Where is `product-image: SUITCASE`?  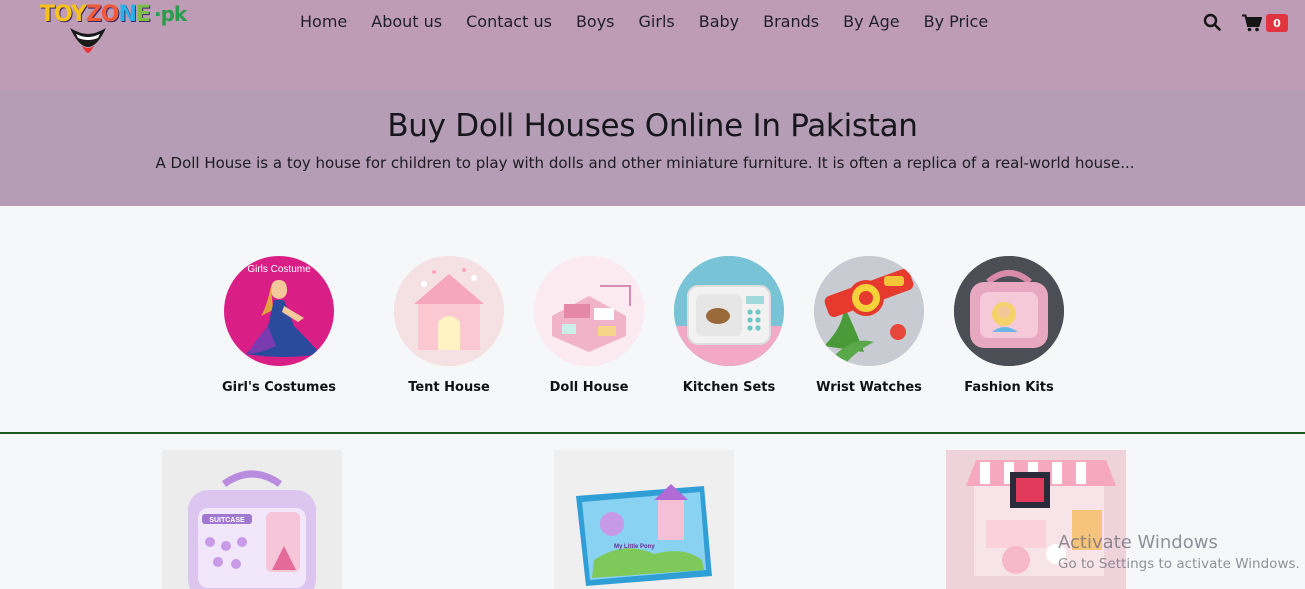
product-image: SUITCASE is located at coordinates (252, 519).